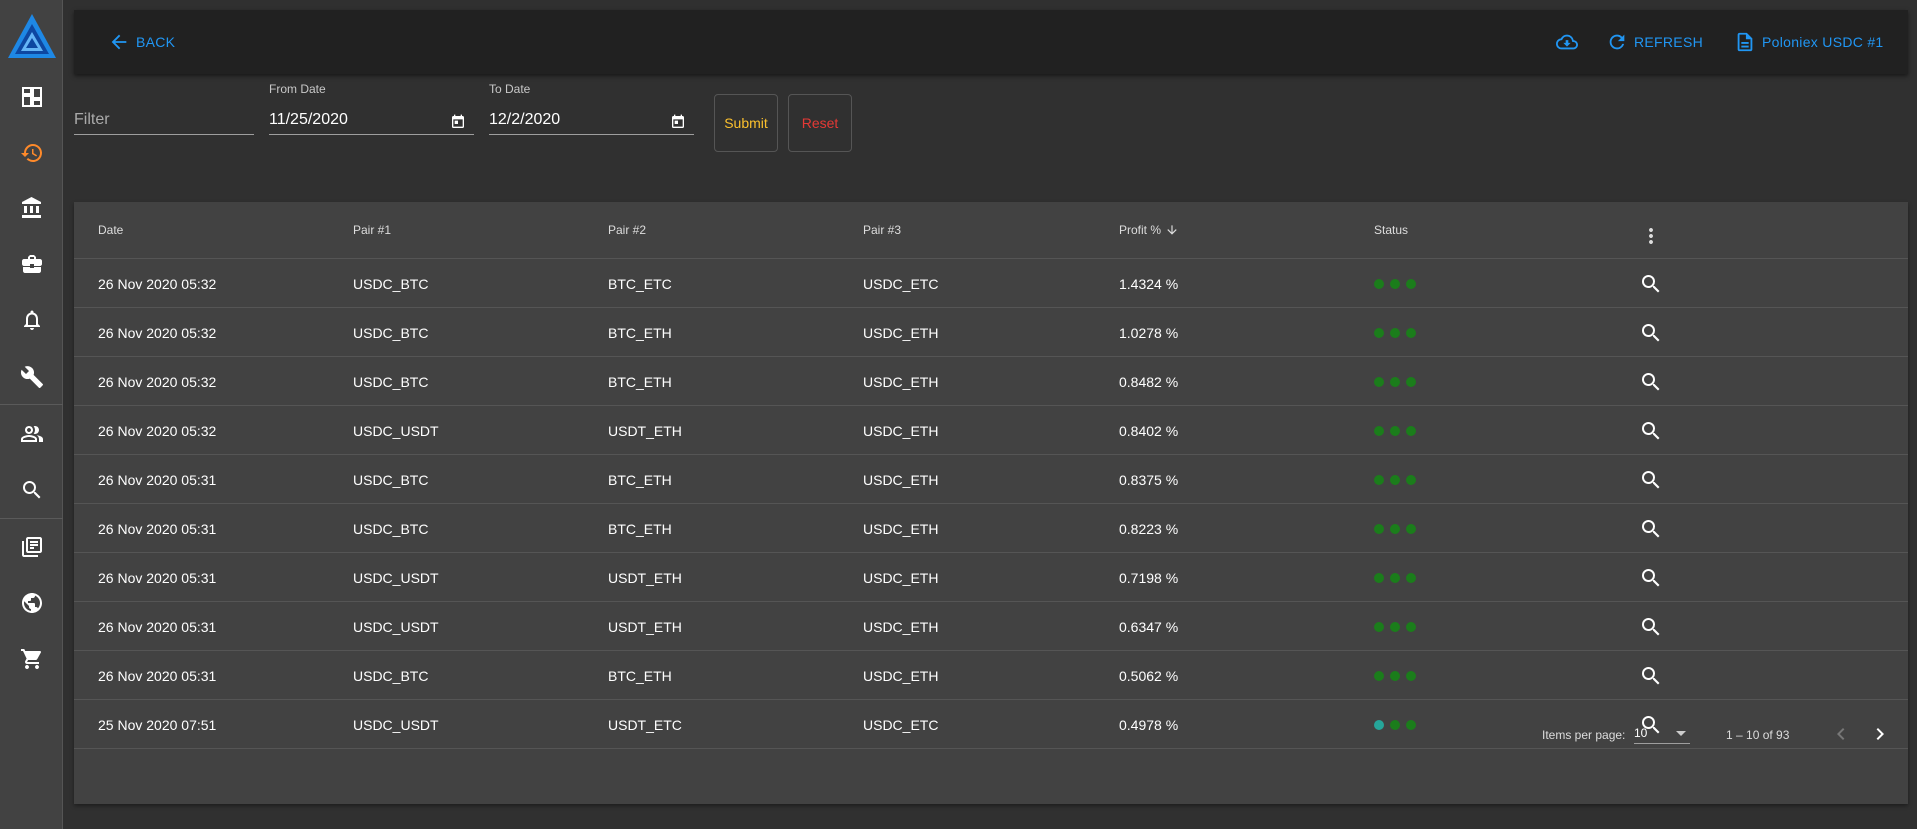 This screenshot has height=829, width=1917. Describe the element at coordinates (1149, 529) in the screenshot. I see `cell-profit: 0.8223 %` at that location.